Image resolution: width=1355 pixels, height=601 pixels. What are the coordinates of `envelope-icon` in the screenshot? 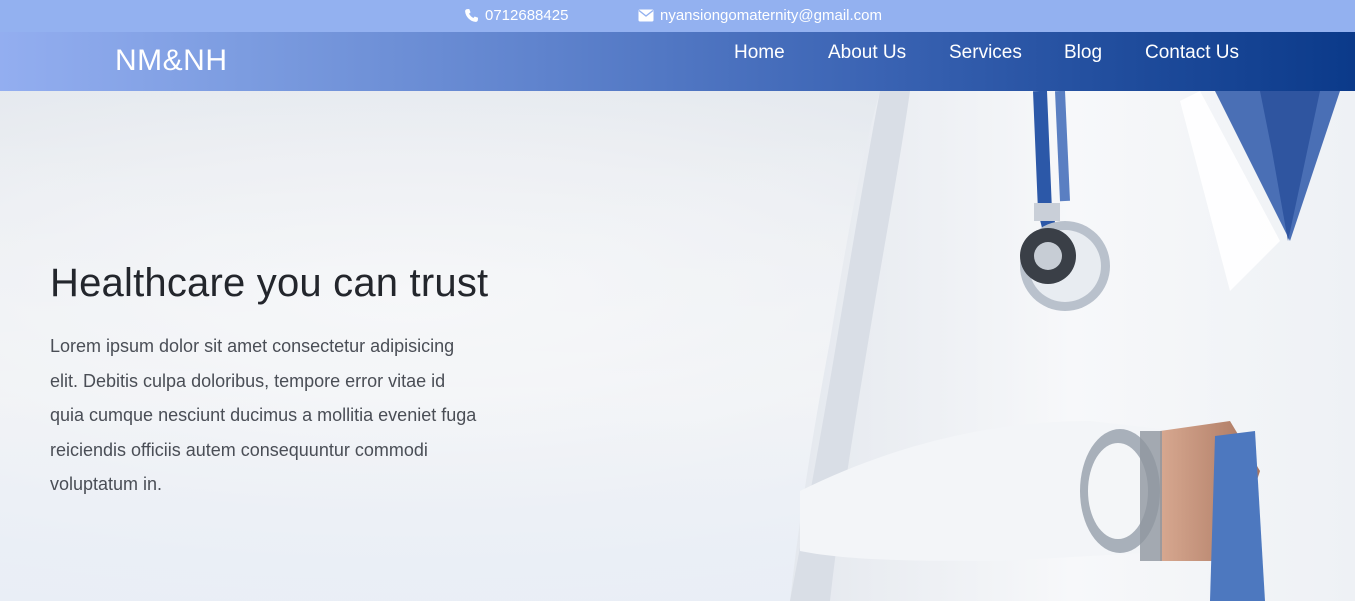 It's located at (646, 15).